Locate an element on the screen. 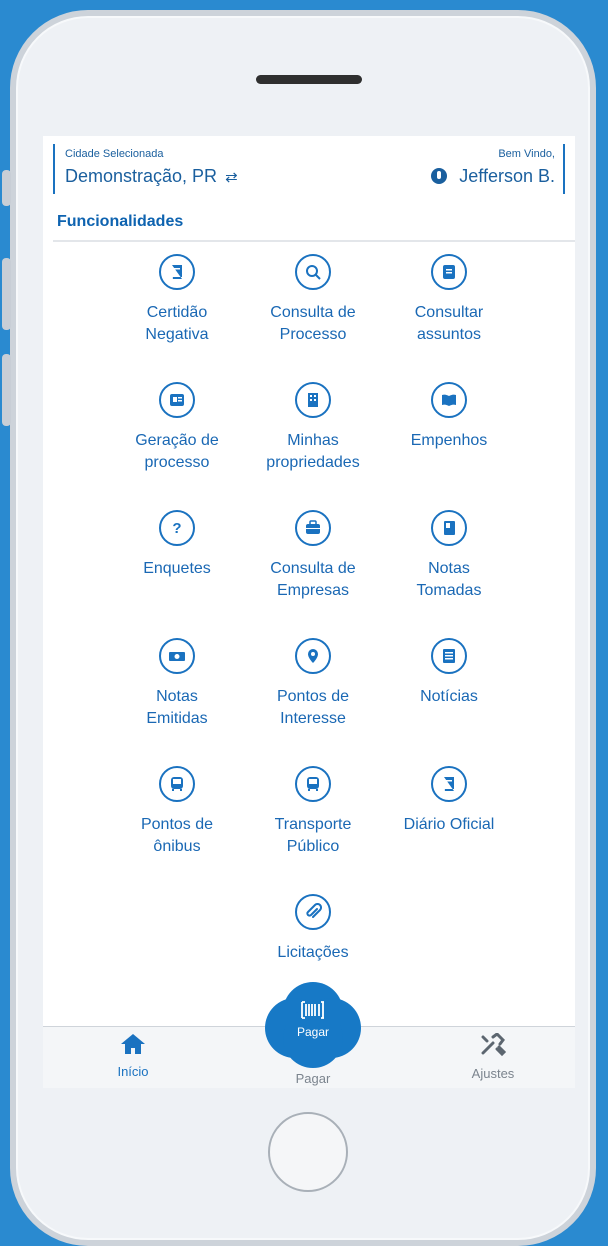 The image size is (608, 1246). money-icon is located at coordinates (177, 656).